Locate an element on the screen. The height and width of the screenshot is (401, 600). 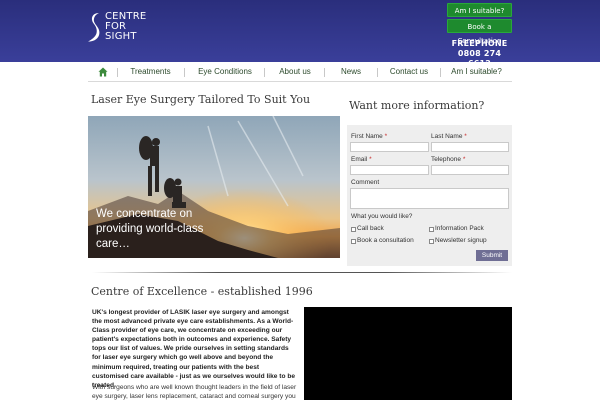
book-consultation-checkbox is located at coordinates (353, 241).